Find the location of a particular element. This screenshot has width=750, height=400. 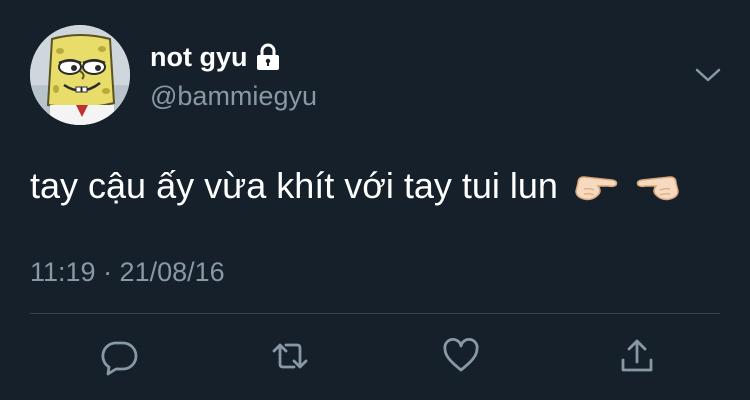

user-handle: @bammiegyu is located at coordinates (233, 96).